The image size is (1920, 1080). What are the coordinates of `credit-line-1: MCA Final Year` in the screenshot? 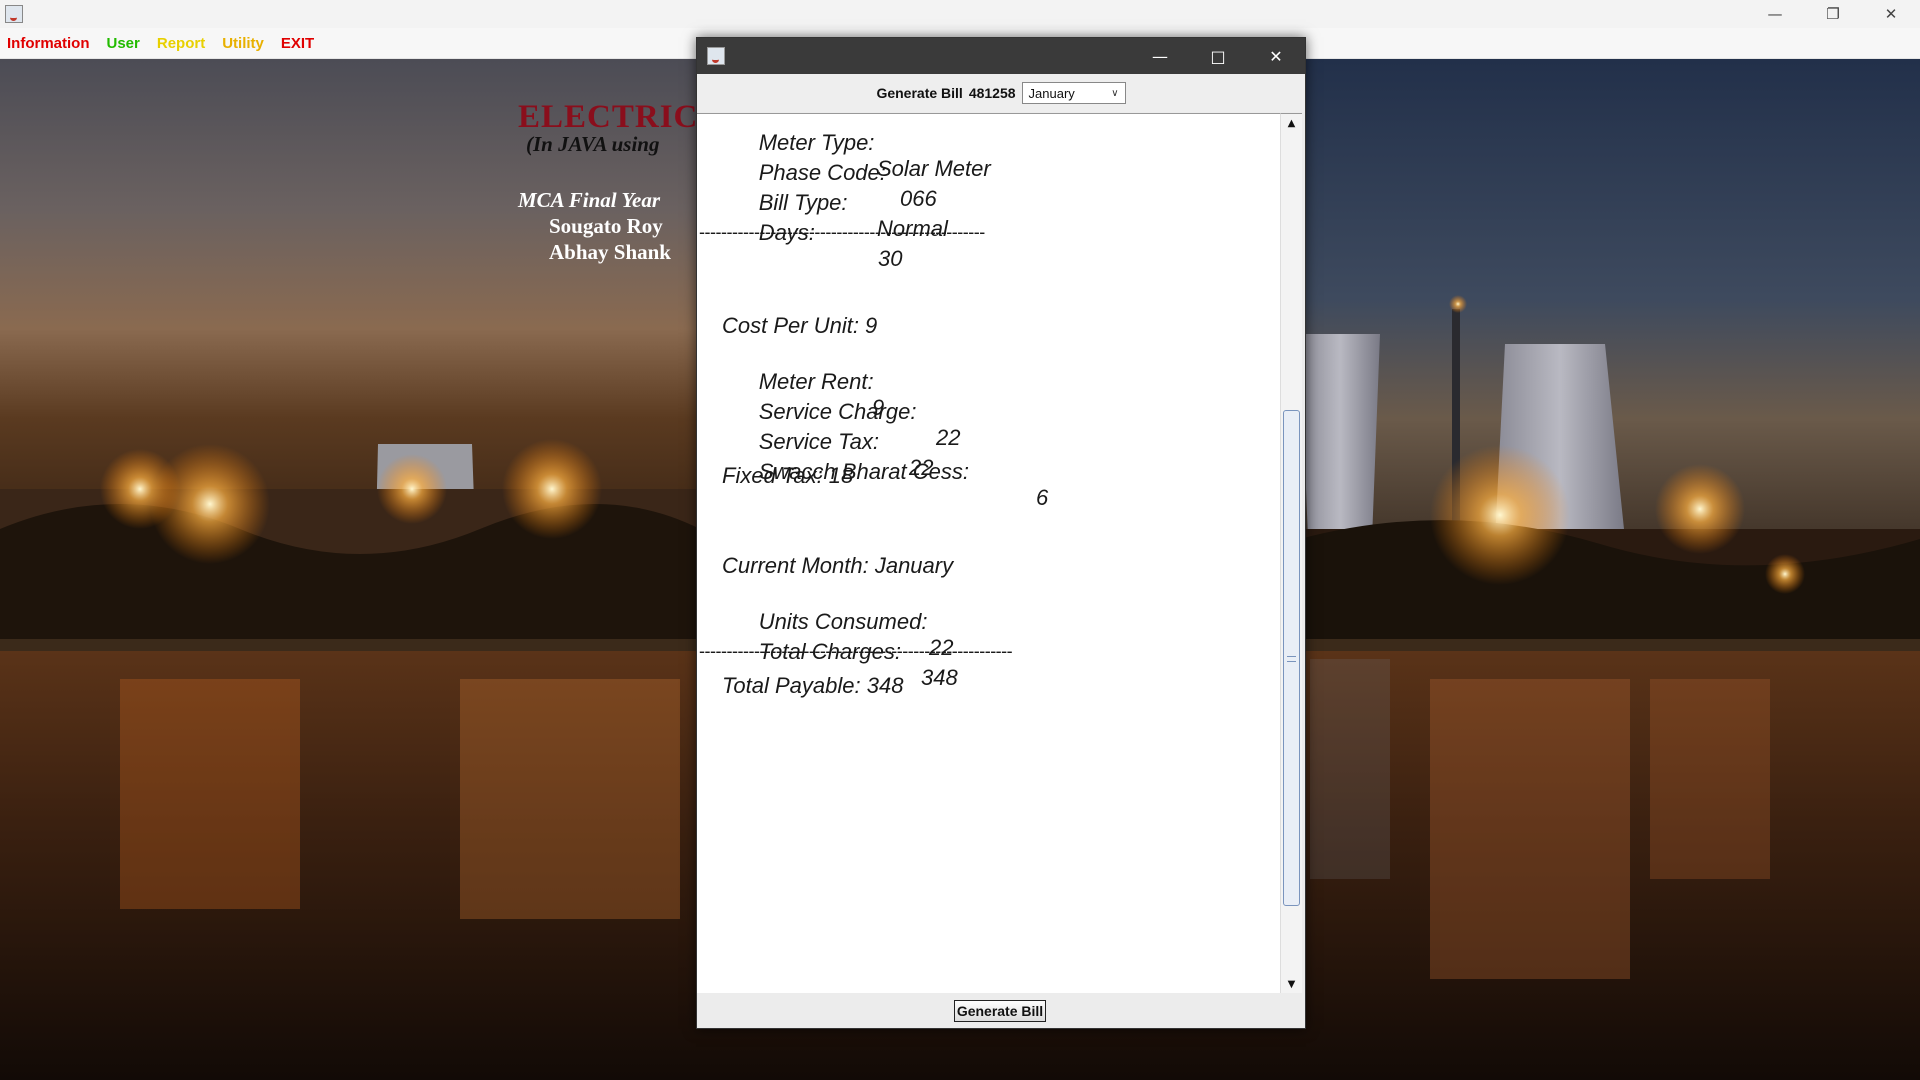 It's located at (589, 200).